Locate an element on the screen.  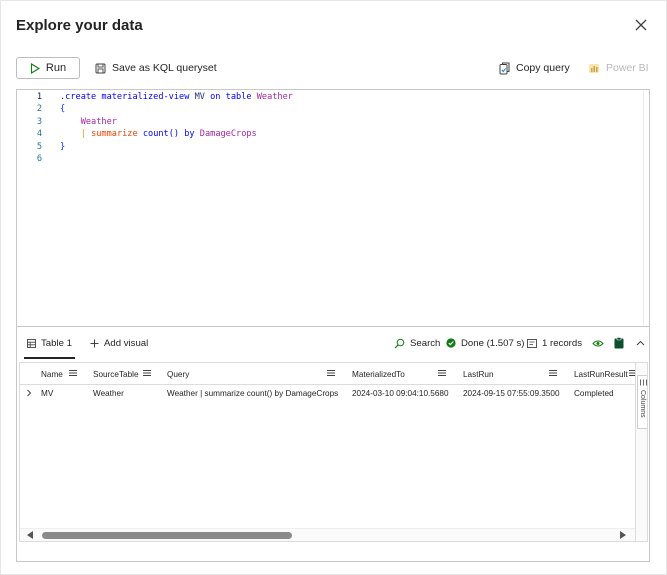
code-line: 3 Weather is located at coordinates (331, 123).